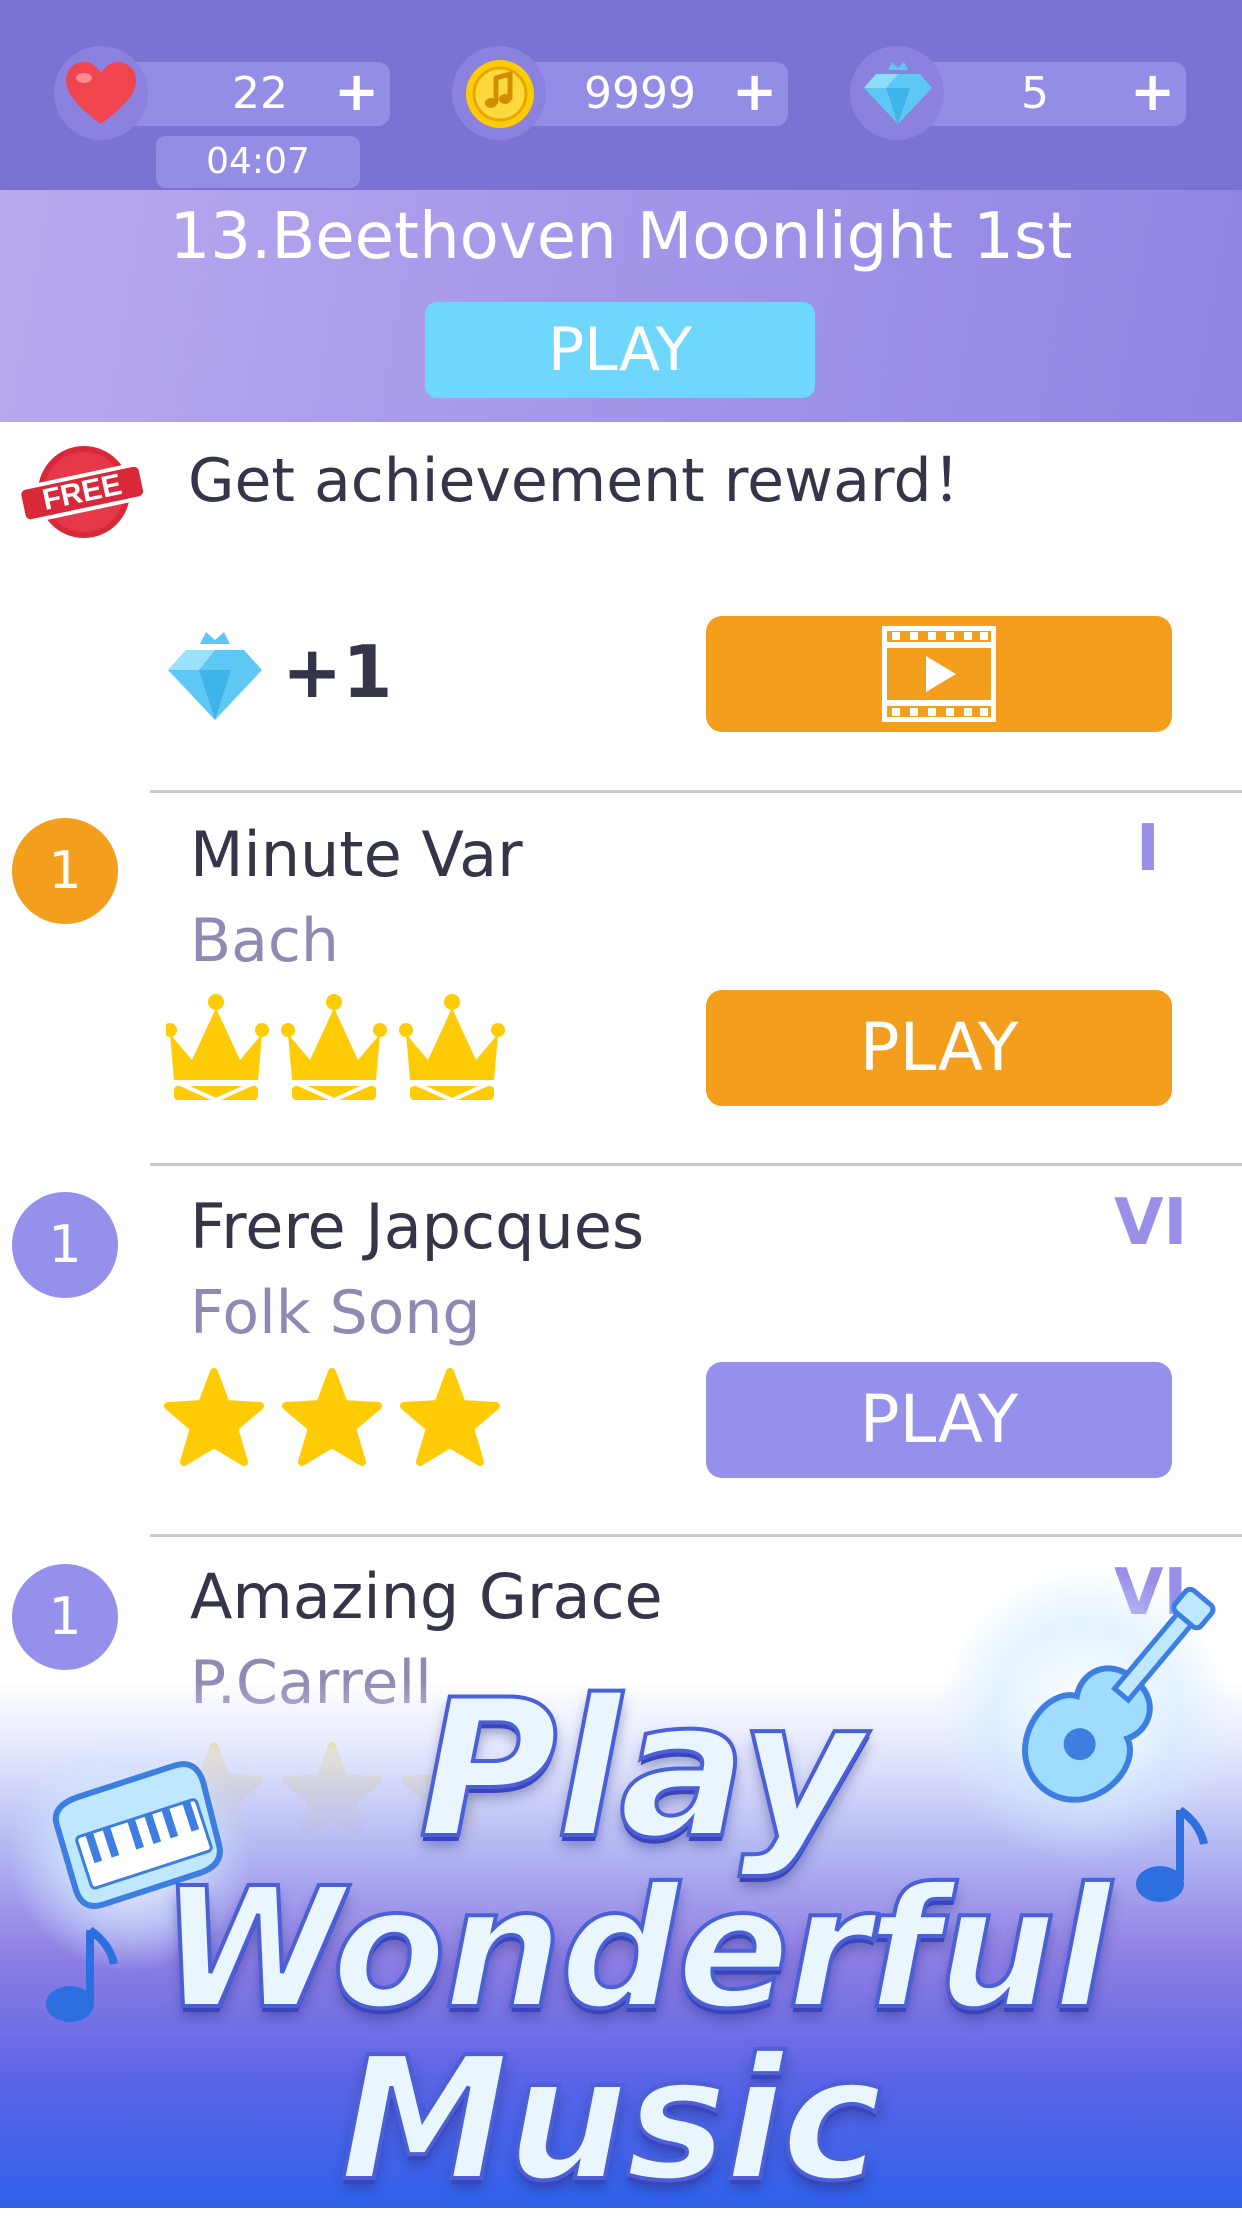 The width and height of the screenshot is (1242, 2219). What do you see at coordinates (898, 93) in the screenshot?
I see `diamond-icon` at bounding box center [898, 93].